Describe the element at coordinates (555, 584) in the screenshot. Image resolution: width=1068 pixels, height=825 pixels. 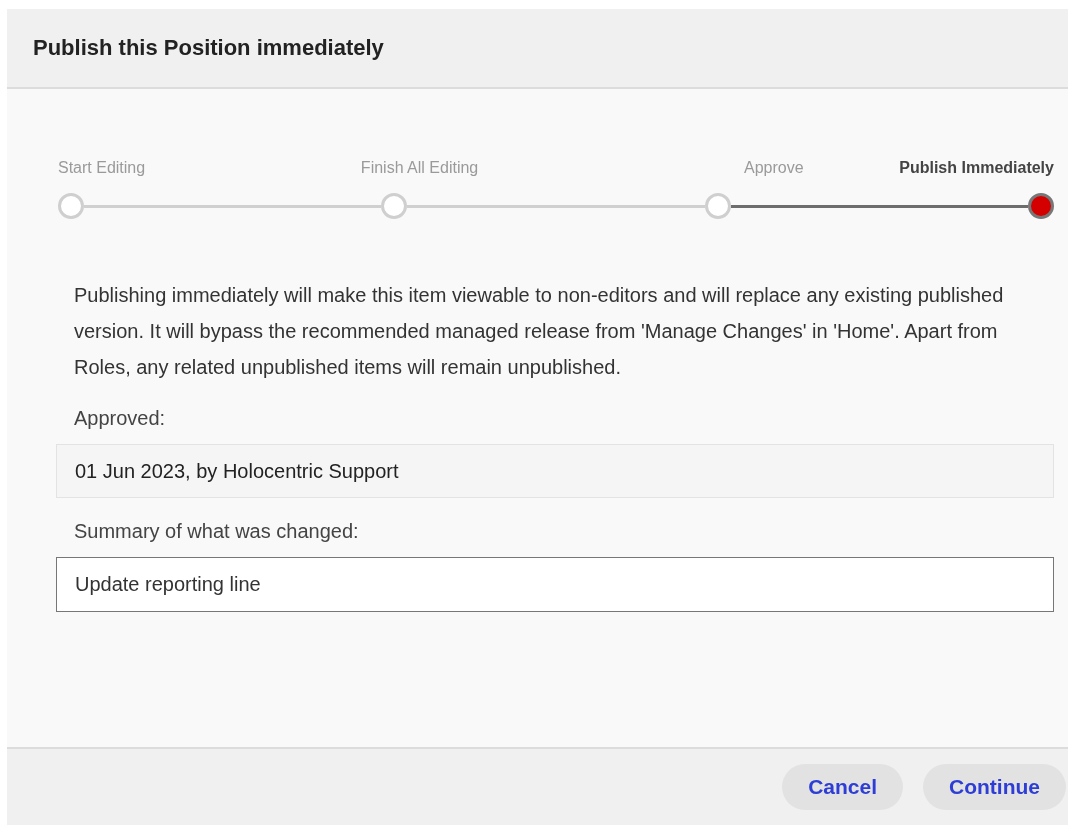
I see `summary-input-field: Update reporting line` at that location.